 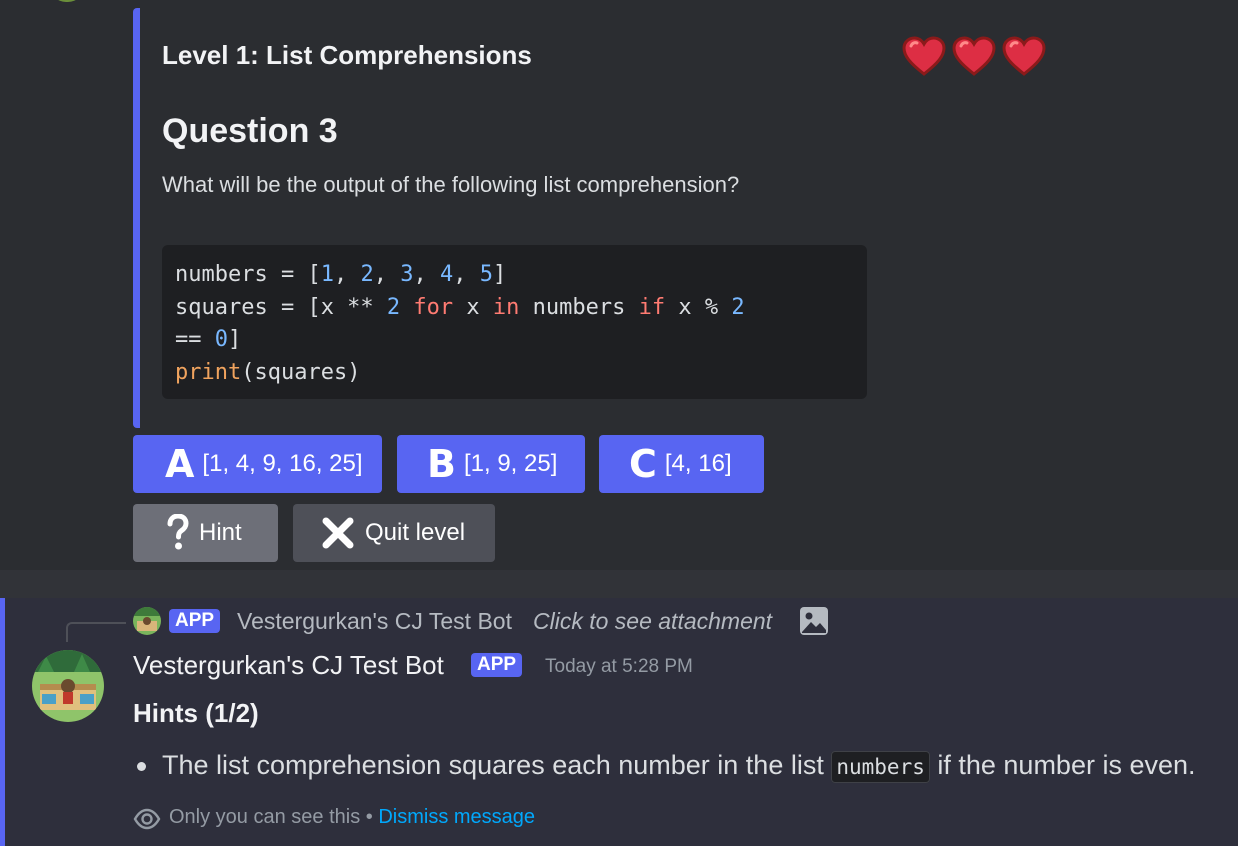 I want to click on answer-b-button: B [1, 9, 25], so click(x=491, y=464).